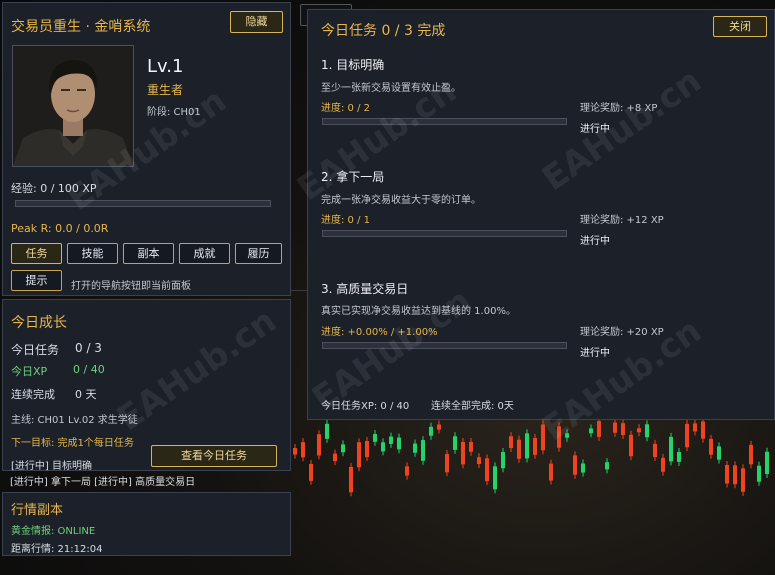 The width and height of the screenshot is (775, 575). Describe the element at coordinates (103, 482) in the screenshot. I see `status-line-2: [进行中] 拿下一局 [进行中] 高质量交易日` at that location.